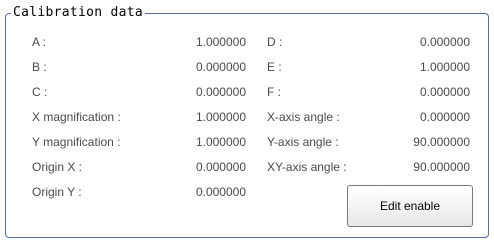 The height and width of the screenshot is (243, 494). Describe the element at coordinates (275, 42) in the screenshot. I see `label-d: D :` at that location.